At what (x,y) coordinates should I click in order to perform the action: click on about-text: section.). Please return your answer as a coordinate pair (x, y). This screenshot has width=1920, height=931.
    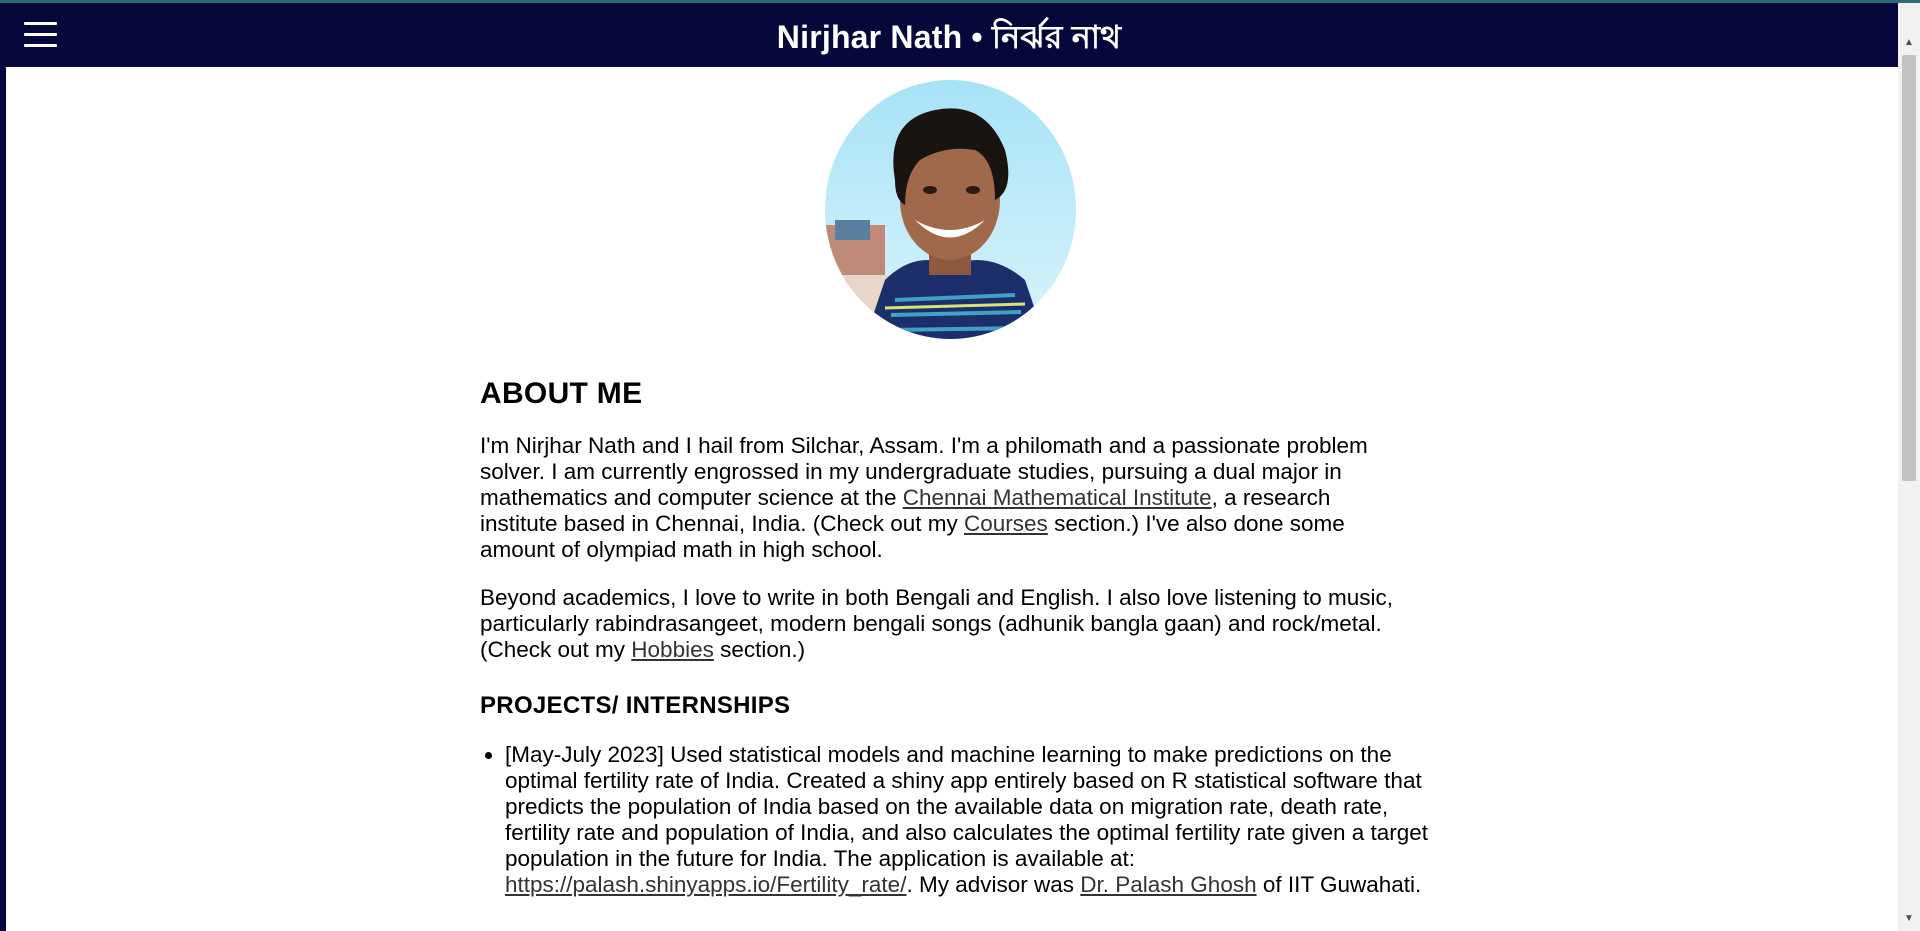
    Looking at the image, I should click on (759, 649).